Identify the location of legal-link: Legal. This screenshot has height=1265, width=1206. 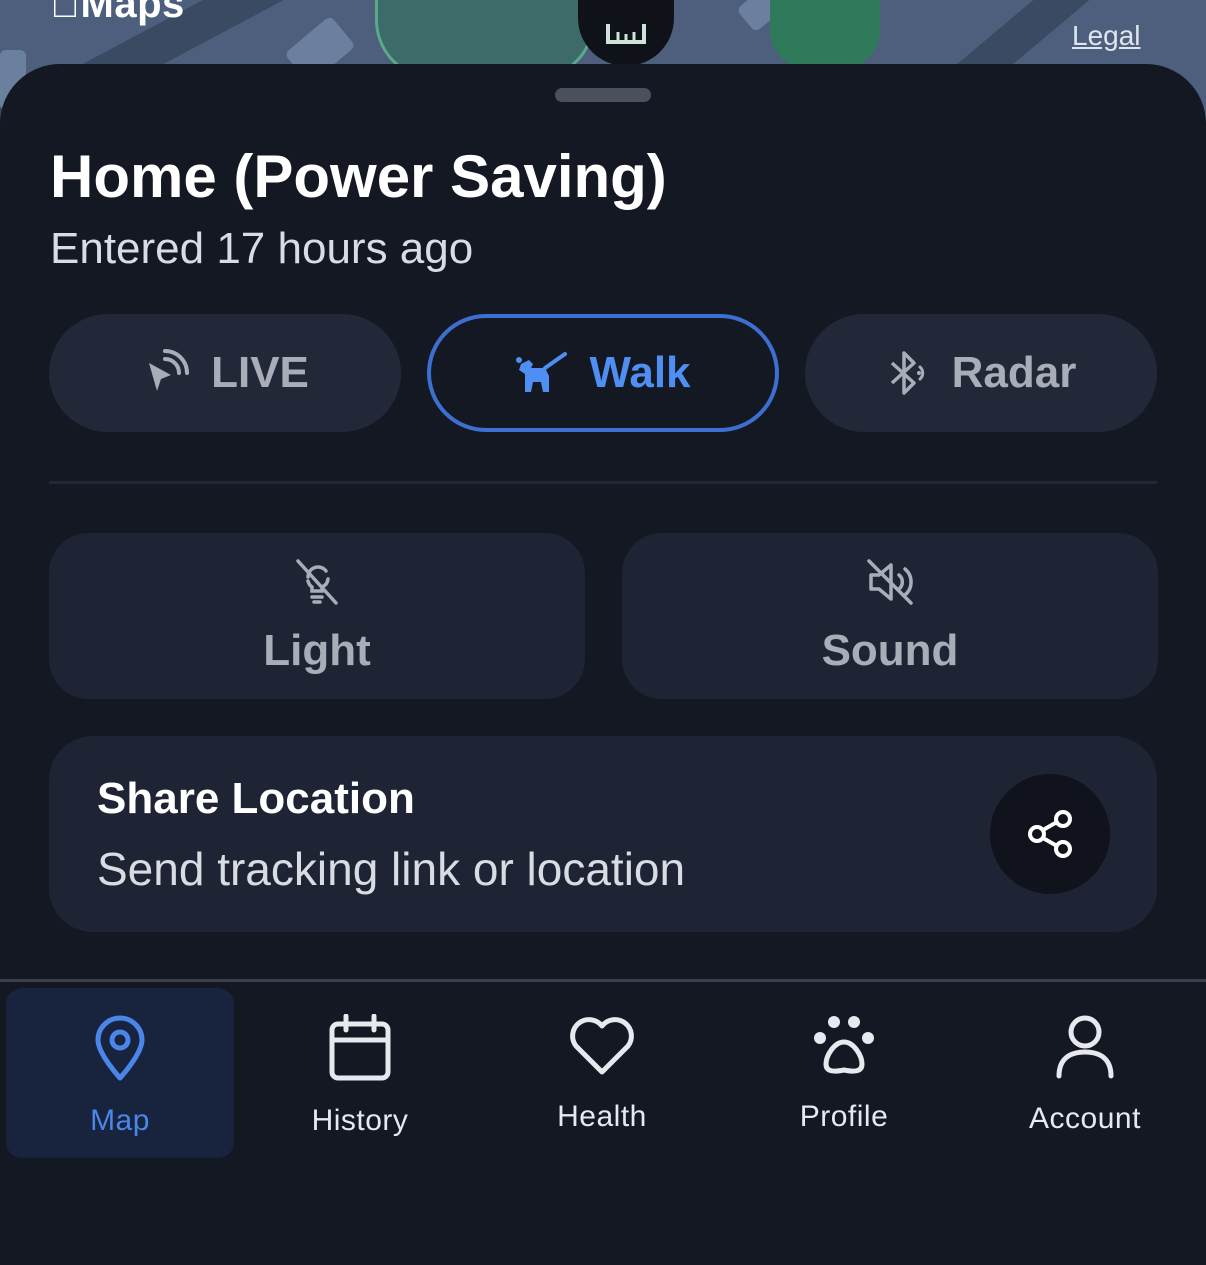
(1106, 36).